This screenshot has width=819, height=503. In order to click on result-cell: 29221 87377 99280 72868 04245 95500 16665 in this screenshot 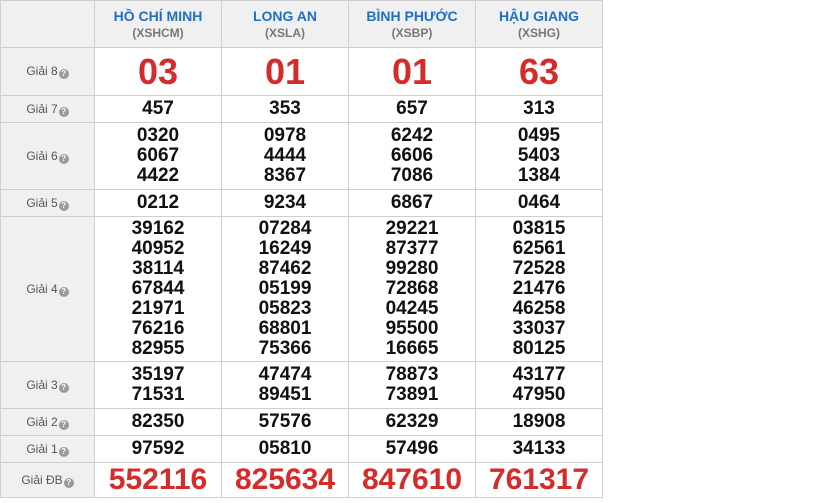, I will do `click(412, 289)`.